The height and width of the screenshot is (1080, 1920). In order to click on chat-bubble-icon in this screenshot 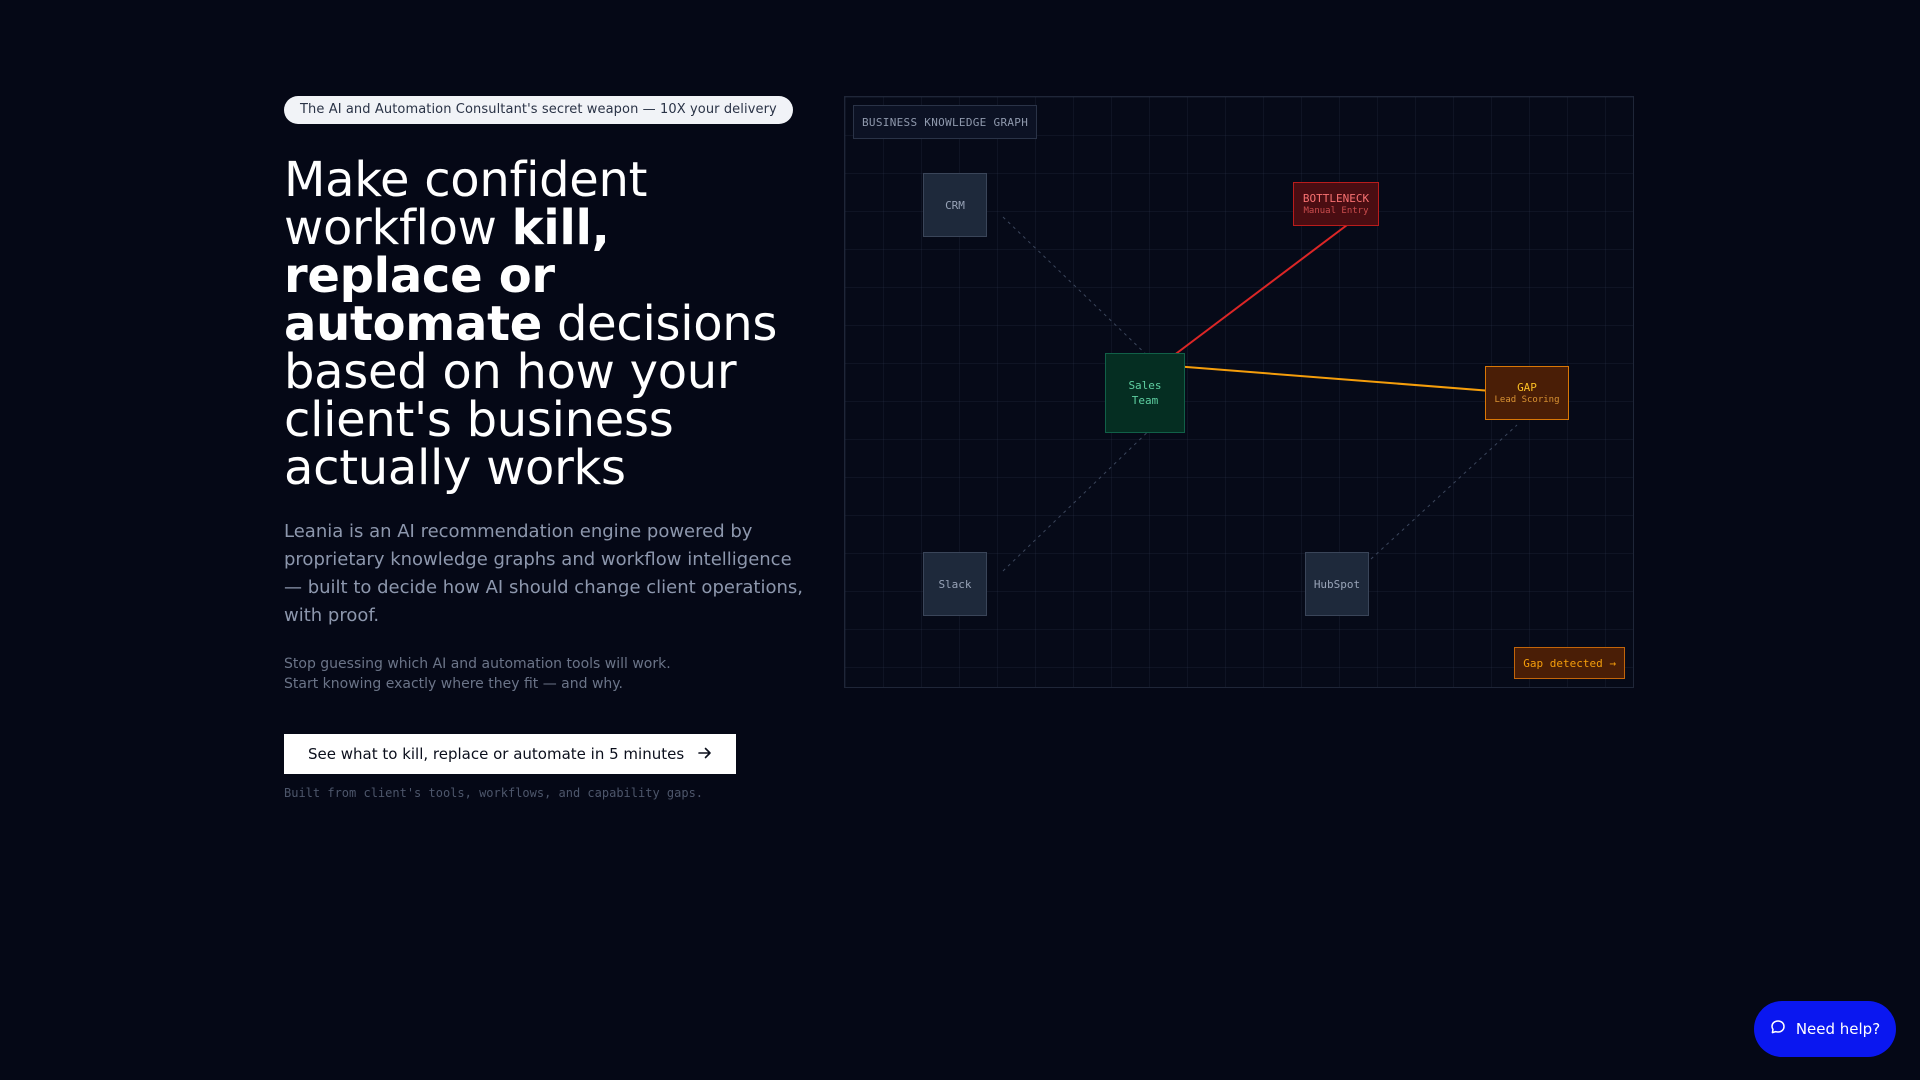, I will do `click(1778, 1029)`.